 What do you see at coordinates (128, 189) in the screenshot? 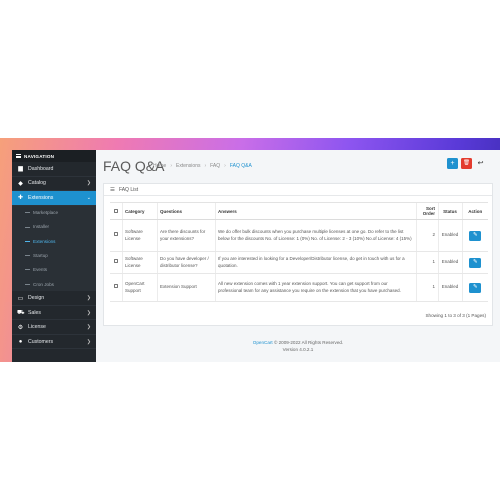
I see `panel-title: FAQ List` at bounding box center [128, 189].